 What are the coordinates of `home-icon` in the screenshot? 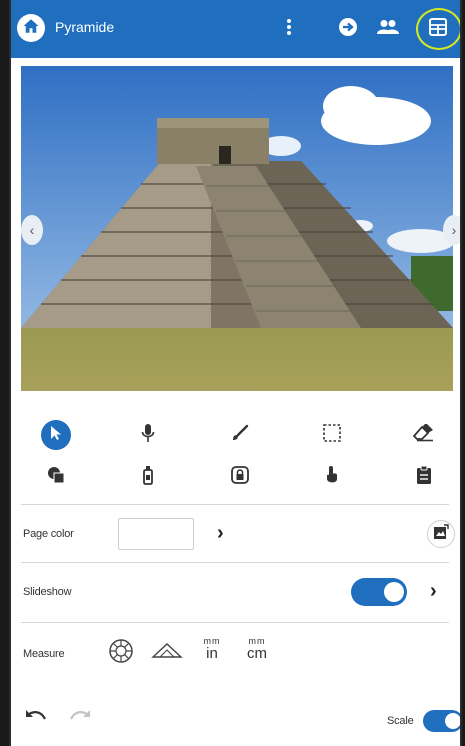 It's located at (31, 28).